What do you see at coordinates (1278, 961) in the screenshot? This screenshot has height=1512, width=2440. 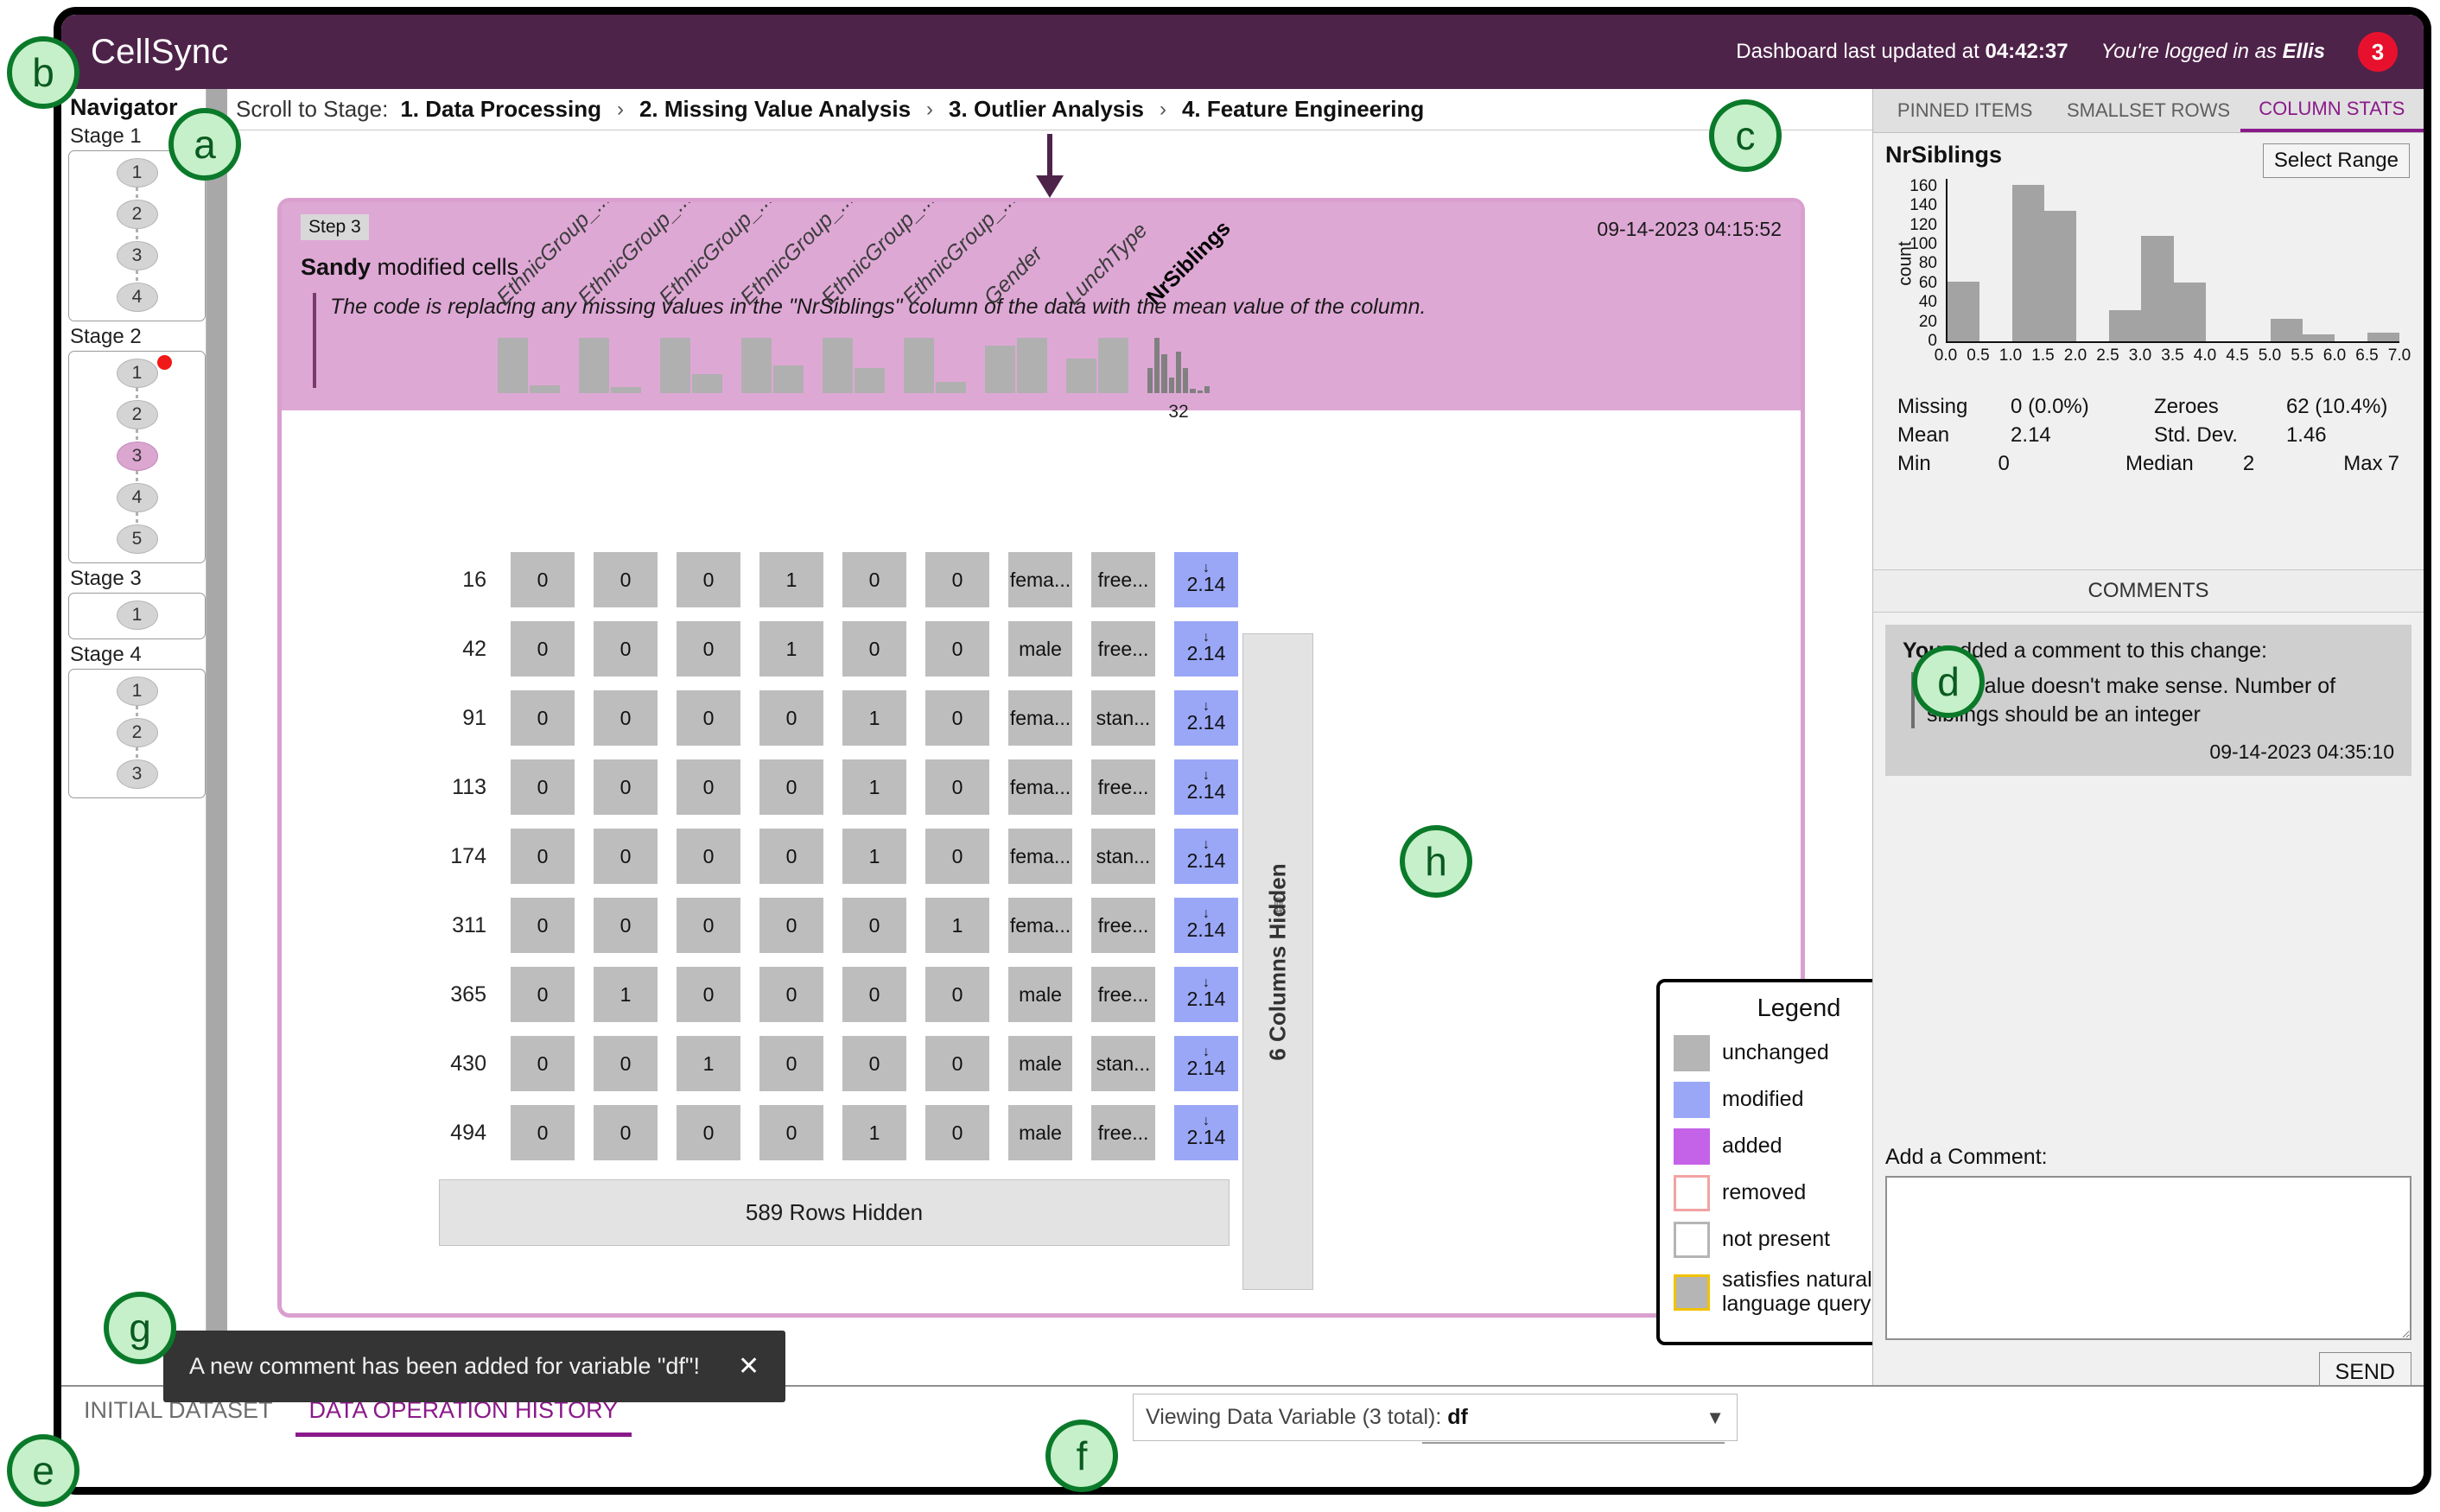 I see `columns-hidden-panel: ✎ 6 Columns Hidden` at bounding box center [1278, 961].